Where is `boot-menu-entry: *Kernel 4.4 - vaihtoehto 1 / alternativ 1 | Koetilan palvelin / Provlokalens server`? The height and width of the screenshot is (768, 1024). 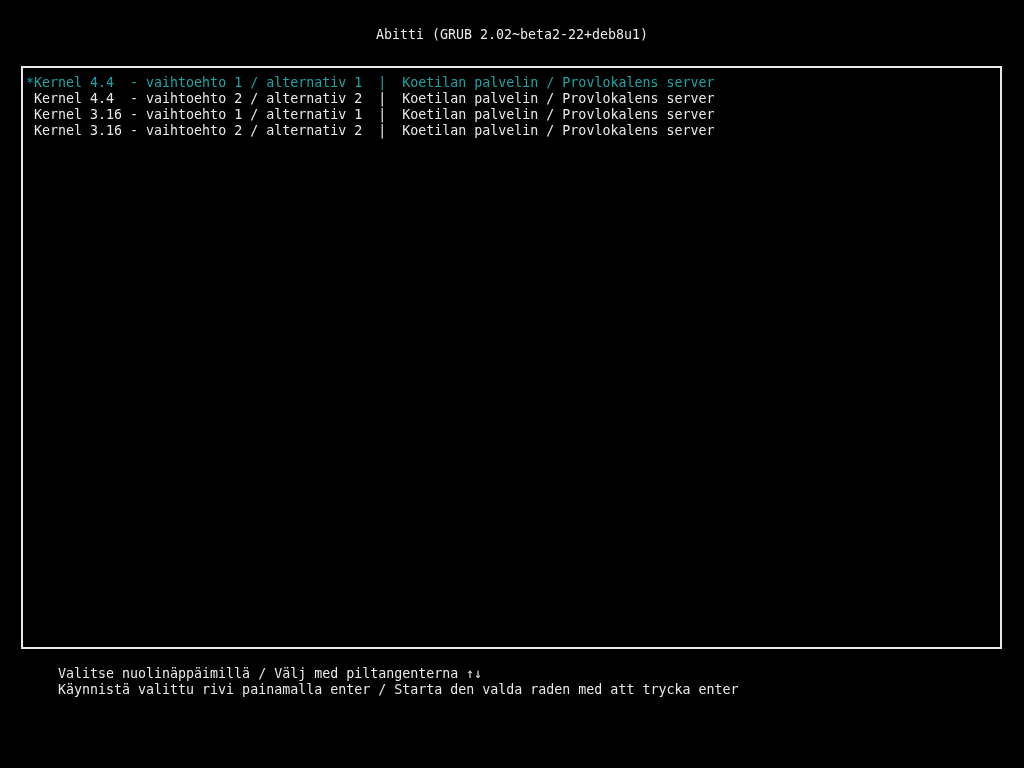
boot-menu-entry: *Kernel 4.4 - vaihtoehto 1 / alternativ 1 | Koetilan palvelin / Provlokalens server is located at coordinates (370, 83).